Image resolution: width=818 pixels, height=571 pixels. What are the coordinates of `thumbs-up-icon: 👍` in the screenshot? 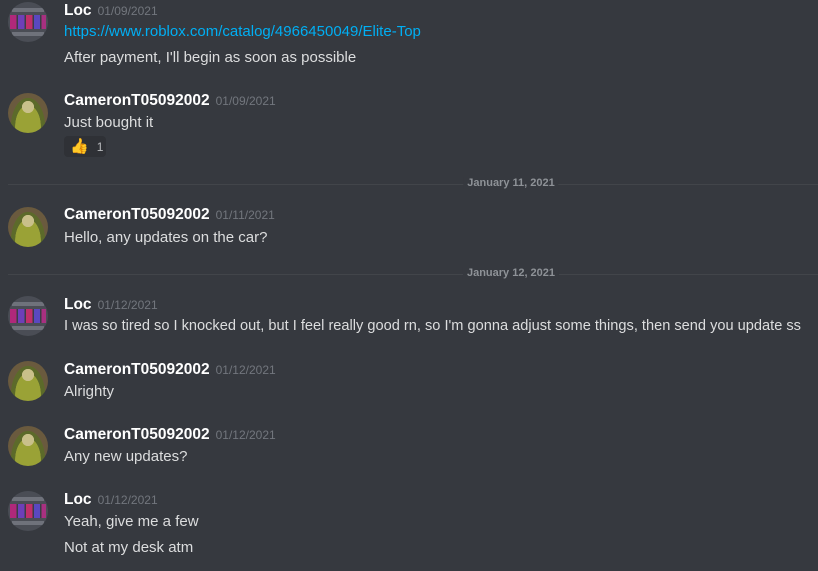 It's located at (79, 146).